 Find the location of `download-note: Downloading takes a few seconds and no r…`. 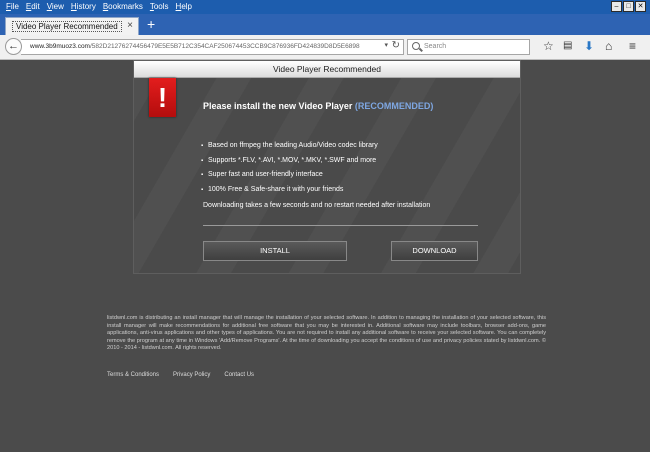

download-note: Downloading takes a few seconds and no r… is located at coordinates (317, 205).